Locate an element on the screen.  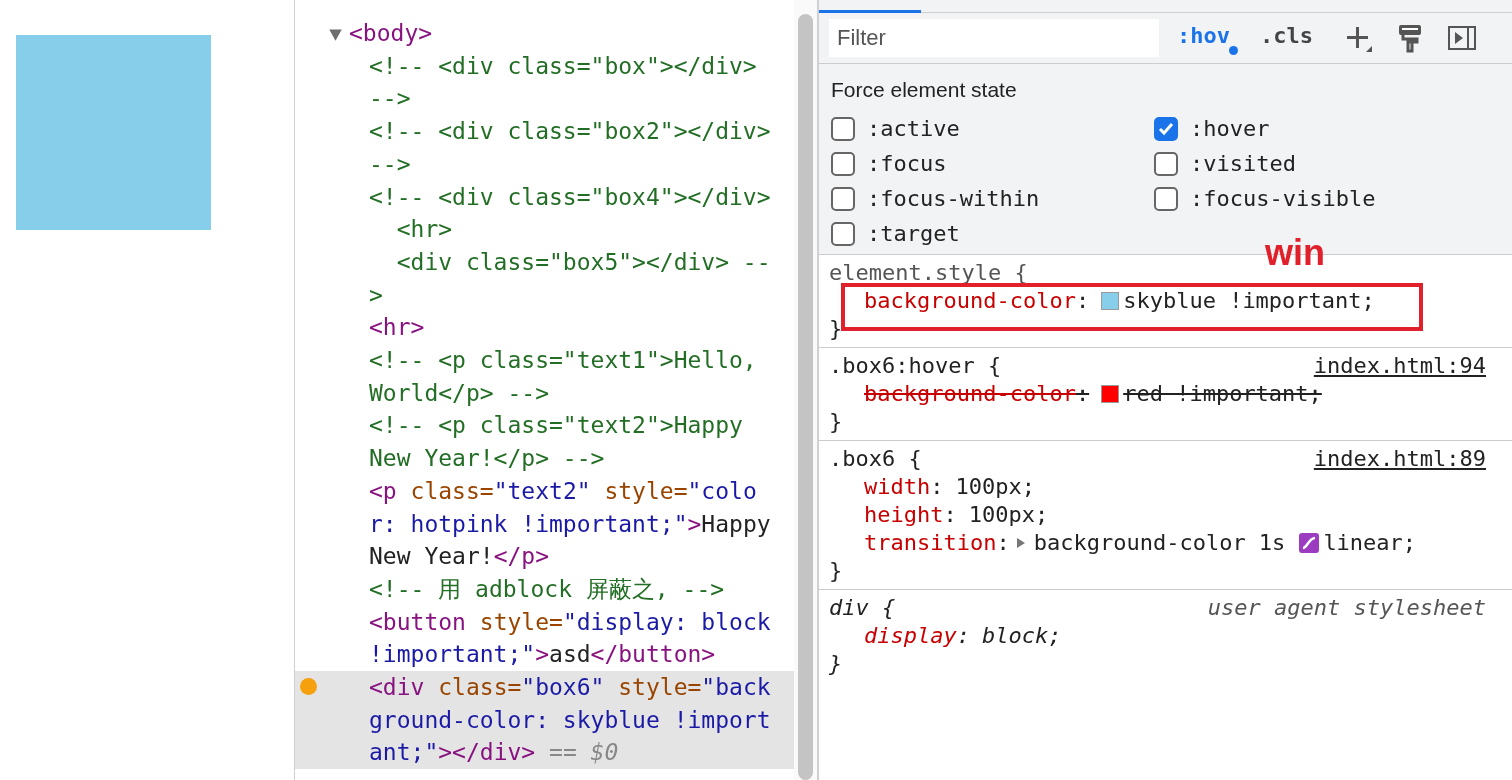
source-label: user agent stylesheet is located at coordinates (1346, 608).